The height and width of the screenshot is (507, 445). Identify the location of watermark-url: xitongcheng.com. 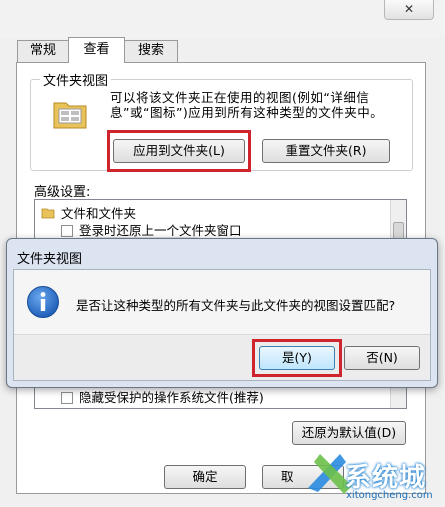
(389, 495).